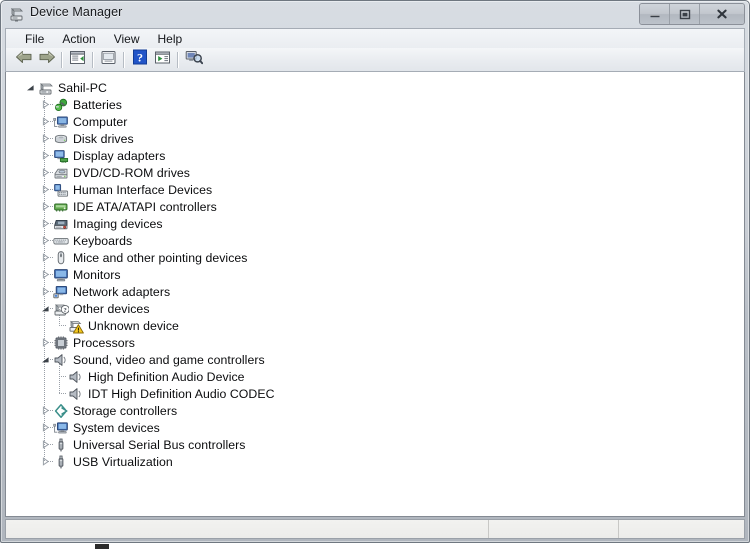 The width and height of the screenshot is (750, 549). What do you see at coordinates (61, 122) in the screenshot?
I see `computer-icon` at bounding box center [61, 122].